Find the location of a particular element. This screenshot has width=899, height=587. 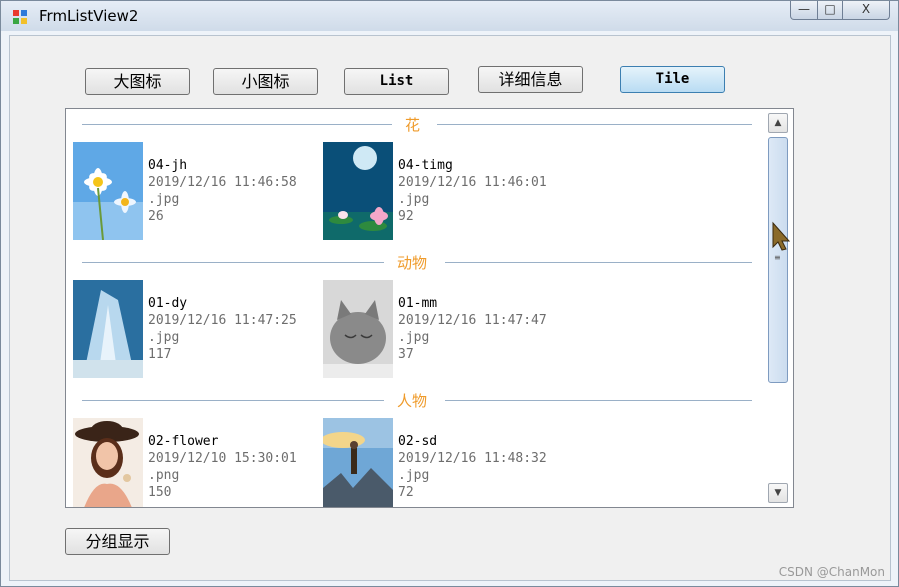

small-icon-button: 小图标 is located at coordinates (265, 81).